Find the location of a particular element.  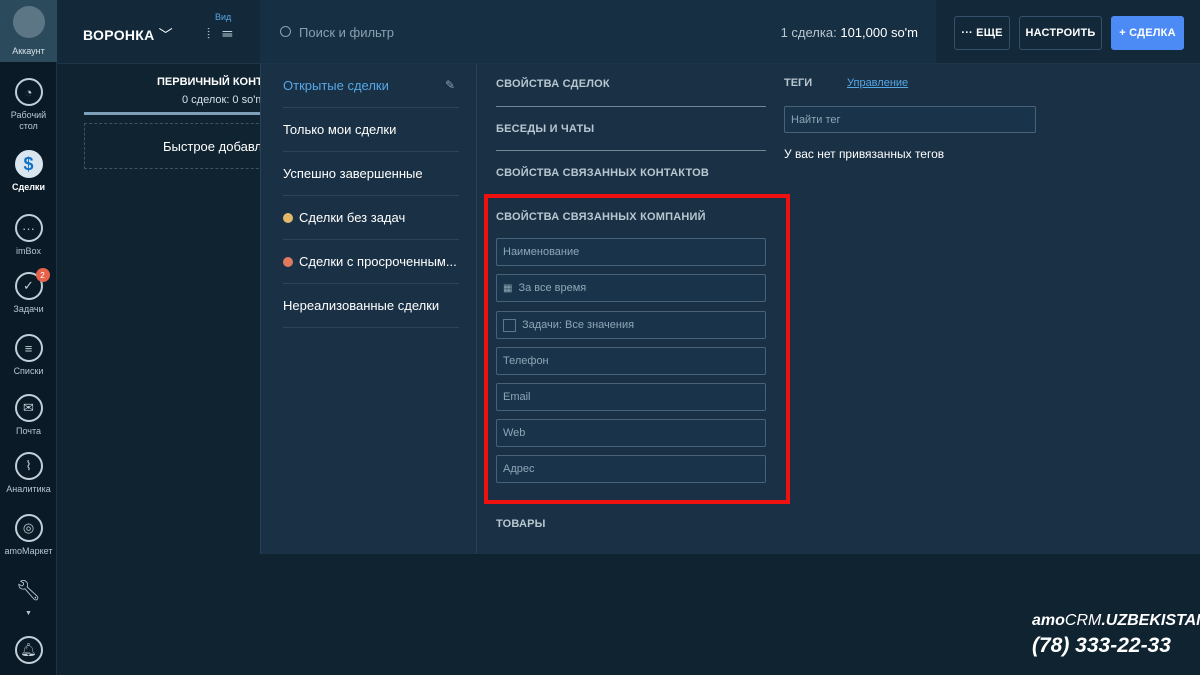

market-icon: ◎ is located at coordinates (28, 528).